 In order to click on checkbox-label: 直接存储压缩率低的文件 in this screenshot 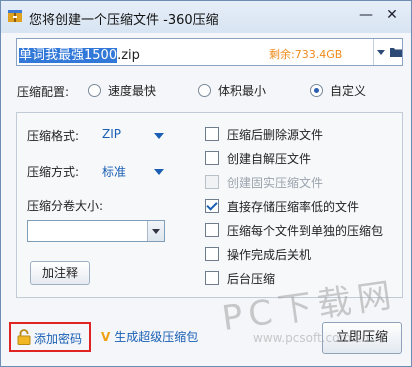, I will do `click(293, 207)`.